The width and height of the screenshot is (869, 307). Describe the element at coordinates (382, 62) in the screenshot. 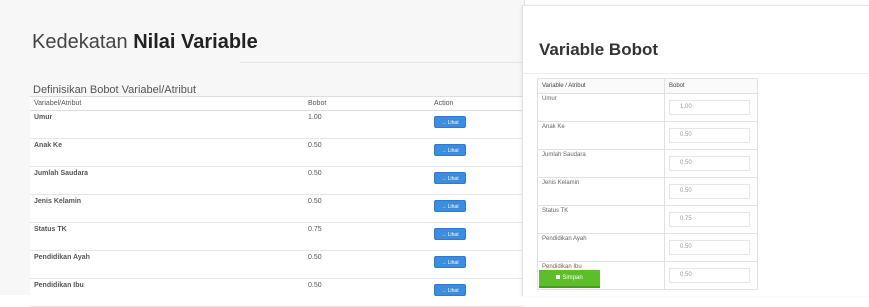

I see `title-divider` at that location.